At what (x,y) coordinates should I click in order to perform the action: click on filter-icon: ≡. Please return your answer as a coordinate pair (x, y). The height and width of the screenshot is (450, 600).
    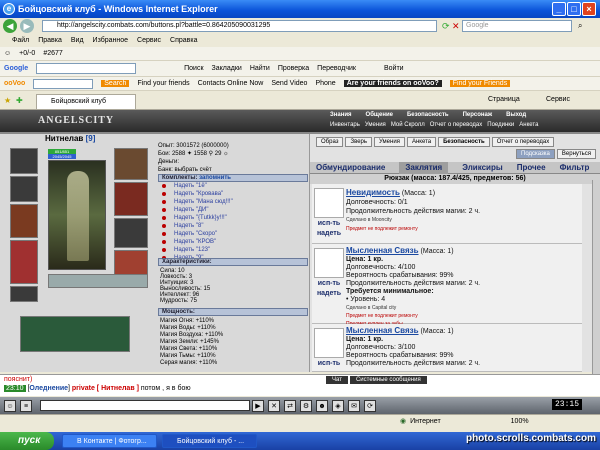
    Looking at the image, I should click on (26, 405).